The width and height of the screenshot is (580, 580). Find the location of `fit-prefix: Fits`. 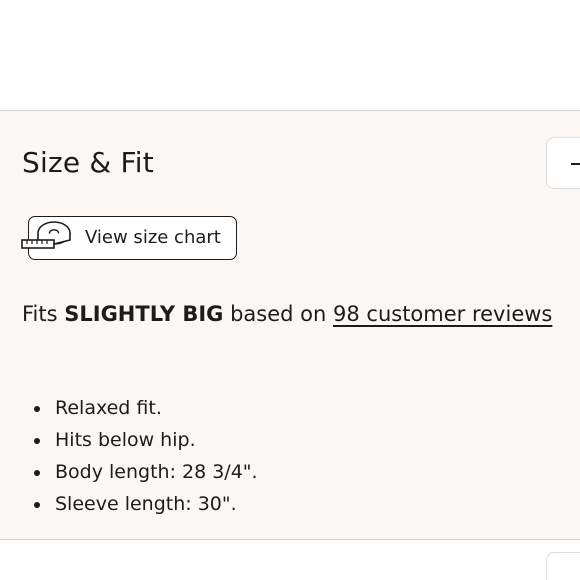

fit-prefix: Fits is located at coordinates (40, 314).